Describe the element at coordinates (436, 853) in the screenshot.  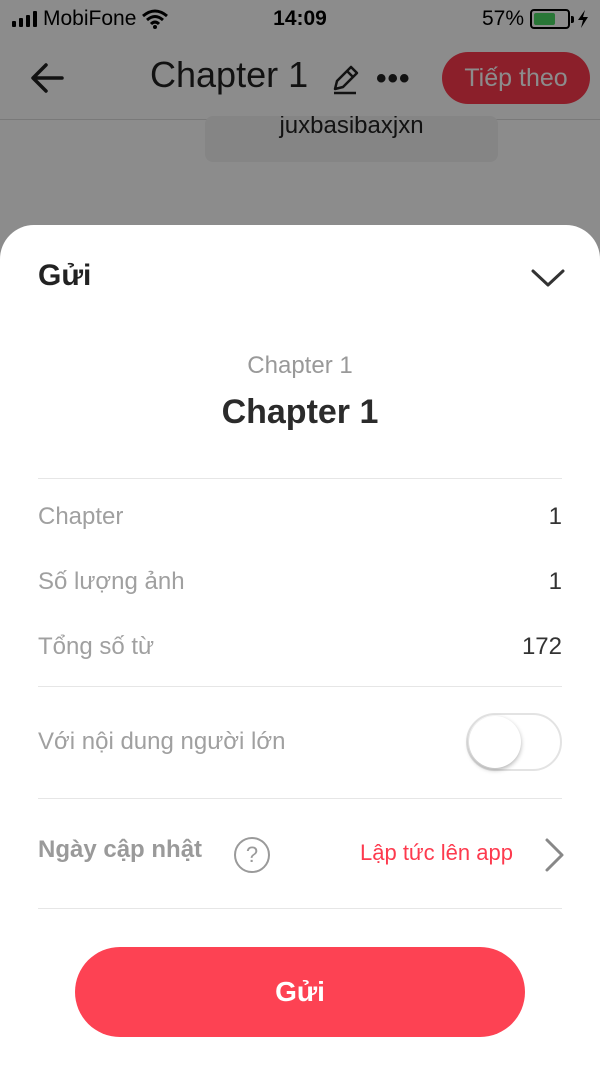
I see `update-date-value: Lập tức lên app` at that location.